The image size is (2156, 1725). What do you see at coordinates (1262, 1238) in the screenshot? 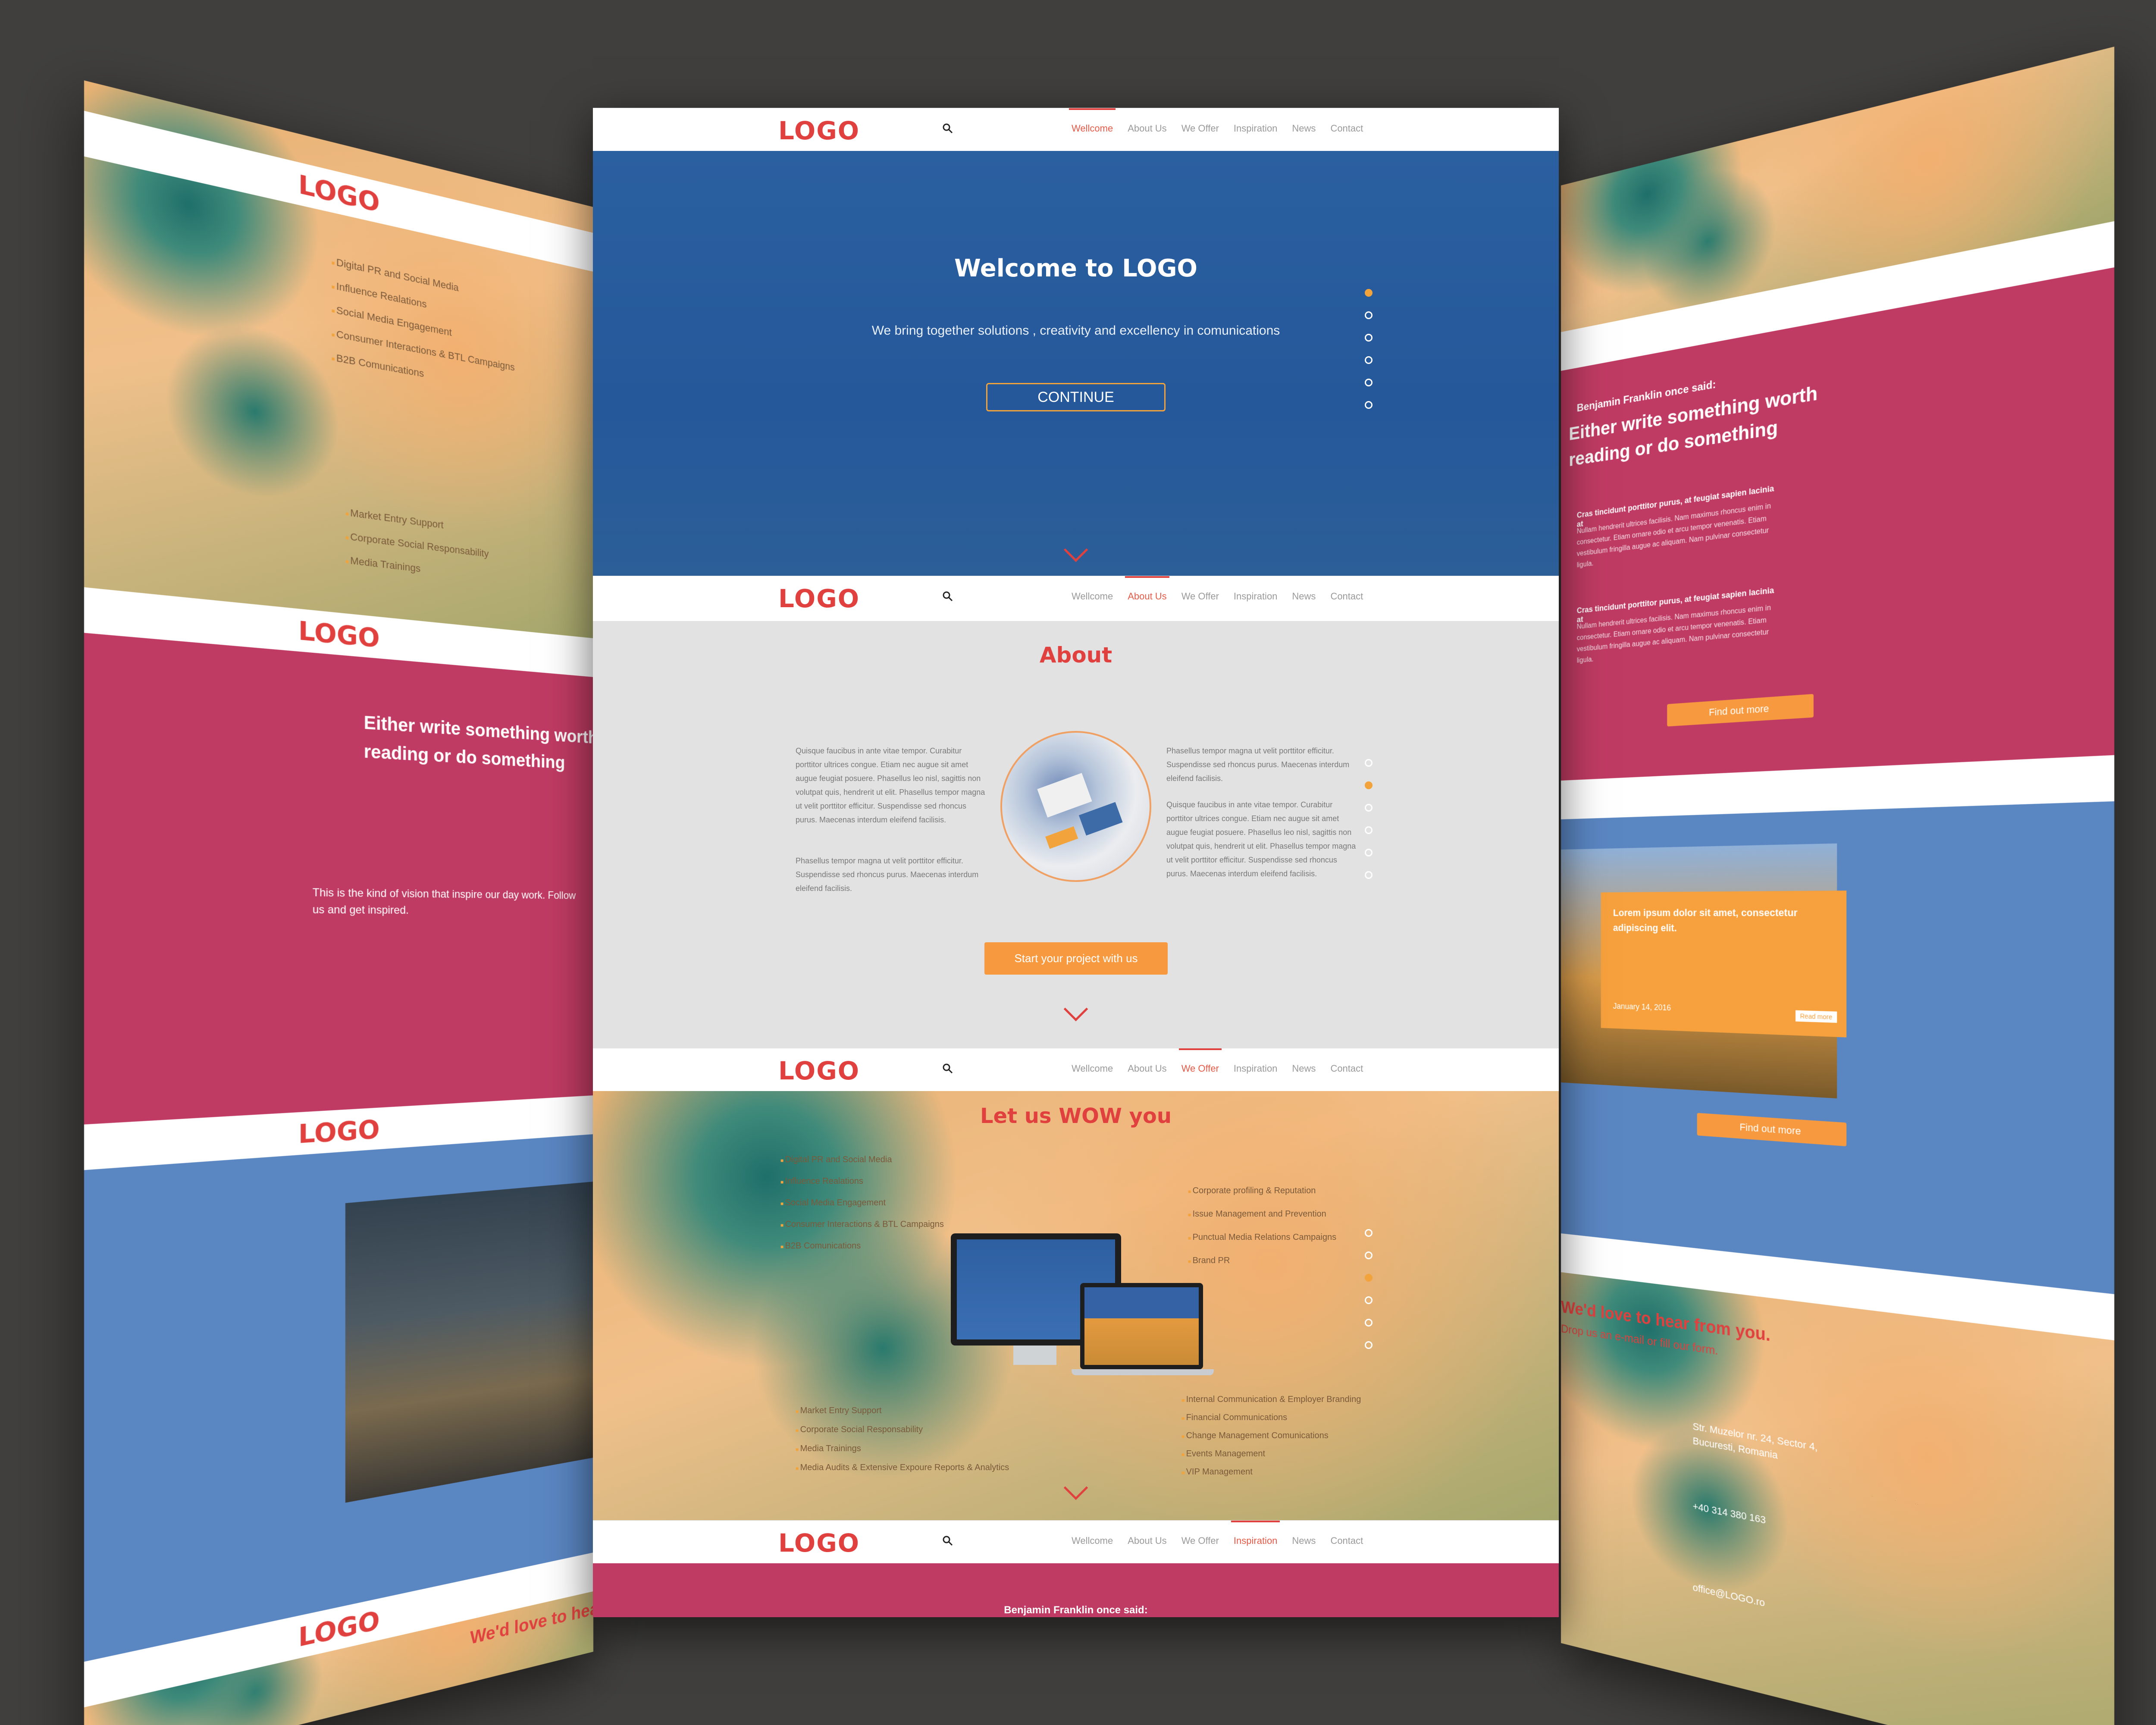
I see `list-item: Punctual Media Relations Campaigns` at bounding box center [1262, 1238].